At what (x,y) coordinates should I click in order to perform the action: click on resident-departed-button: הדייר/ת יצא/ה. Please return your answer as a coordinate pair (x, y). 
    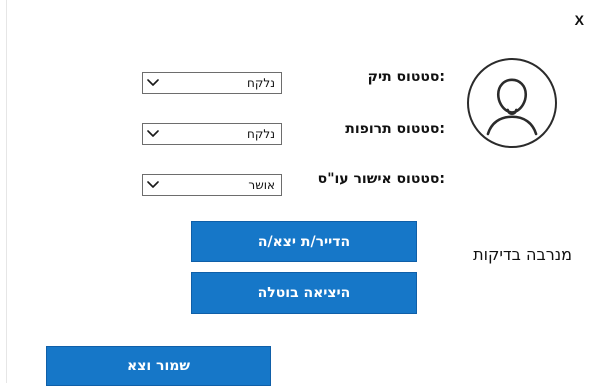
    Looking at the image, I should click on (304, 241).